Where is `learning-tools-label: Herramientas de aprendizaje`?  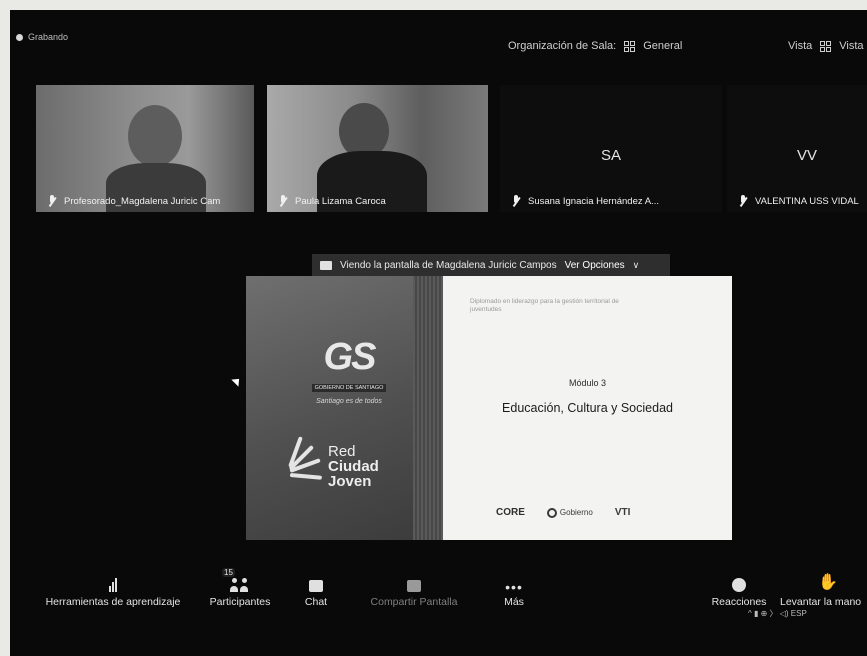 learning-tools-label: Herramientas de aprendizaje is located at coordinates (113, 602).